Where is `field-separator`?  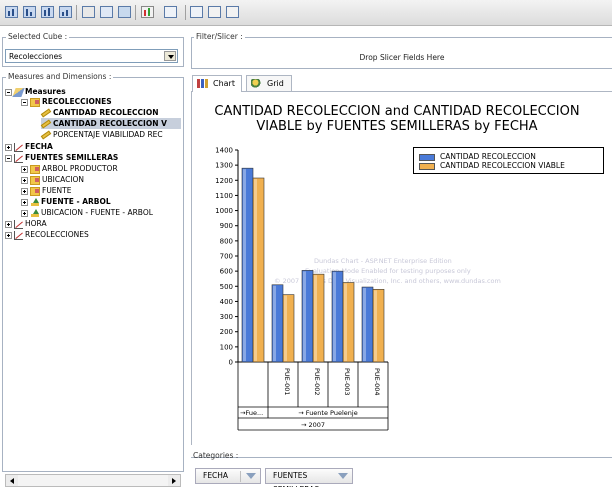
field-separator is located at coordinates (240, 476).